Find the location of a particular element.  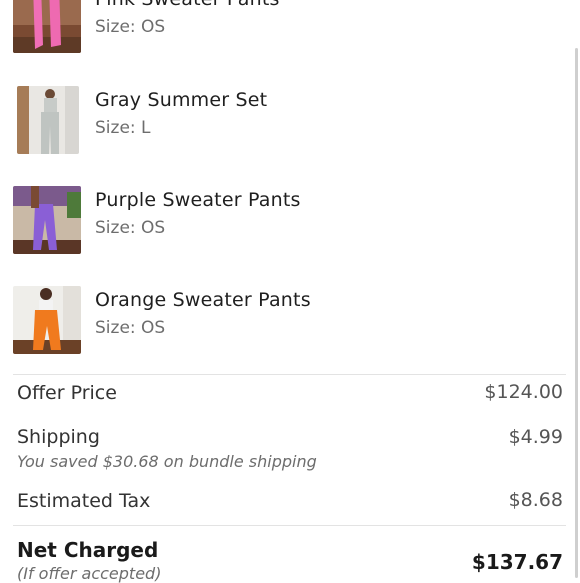

purple-sweater-pants-photo-icon is located at coordinates (47, 220).